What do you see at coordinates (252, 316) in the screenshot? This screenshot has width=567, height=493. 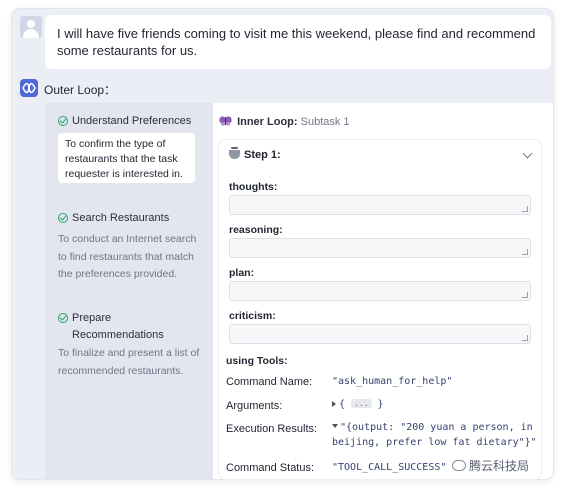 I see `criticism-label: criticism:` at bounding box center [252, 316].